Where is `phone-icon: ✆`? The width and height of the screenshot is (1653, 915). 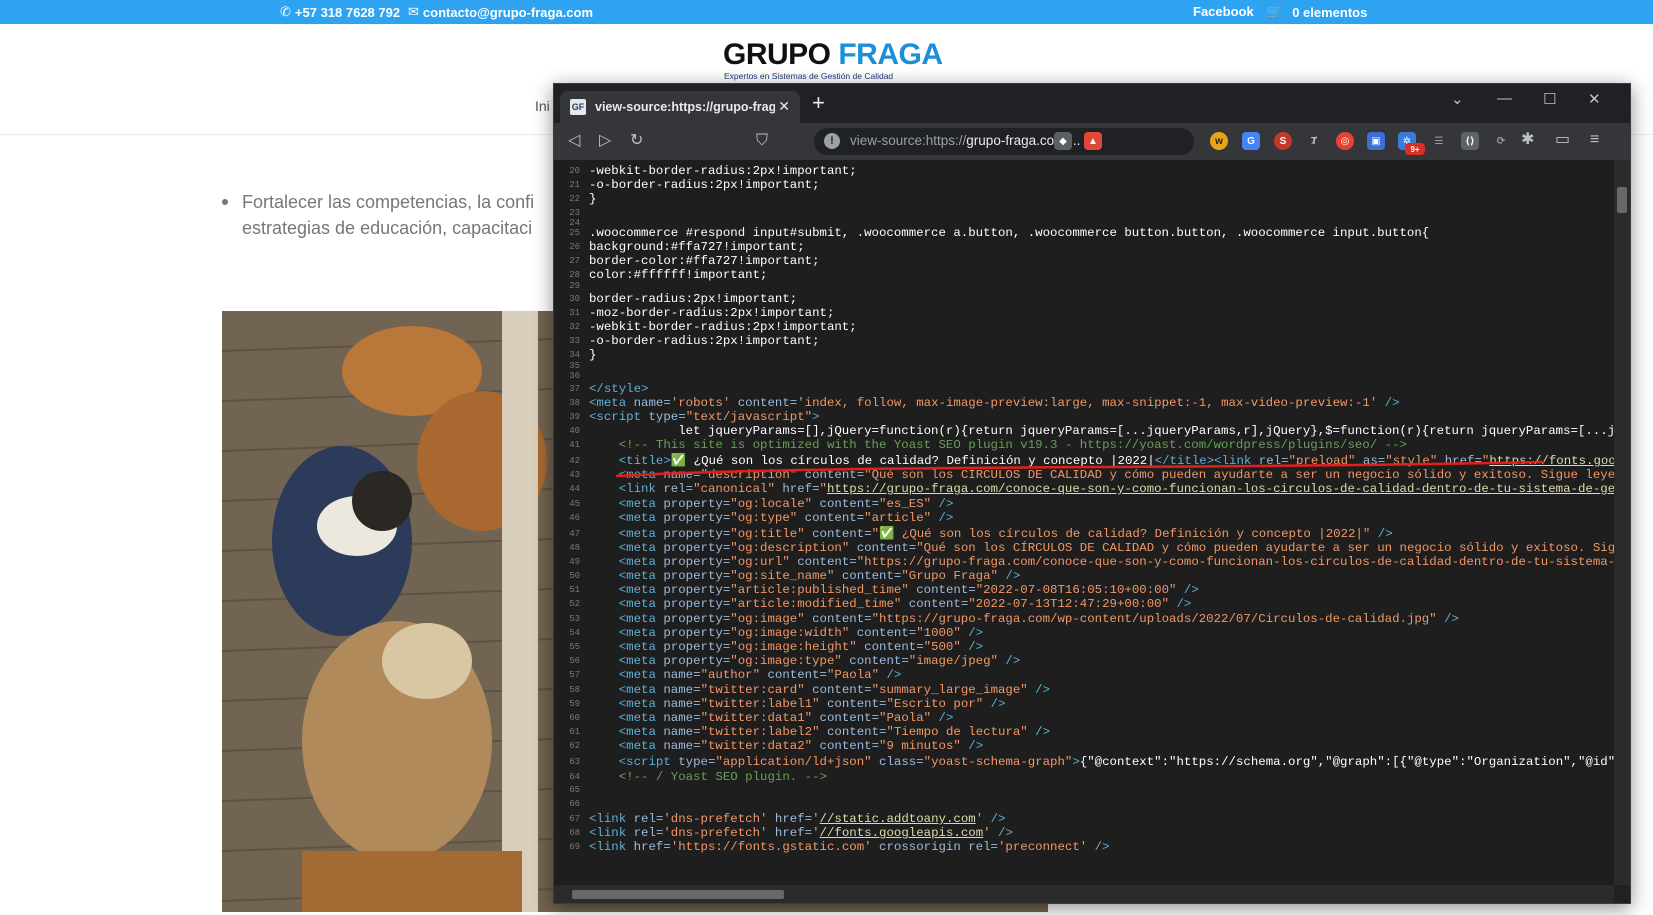 phone-icon: ✆ is located at coordinates (285, 11).